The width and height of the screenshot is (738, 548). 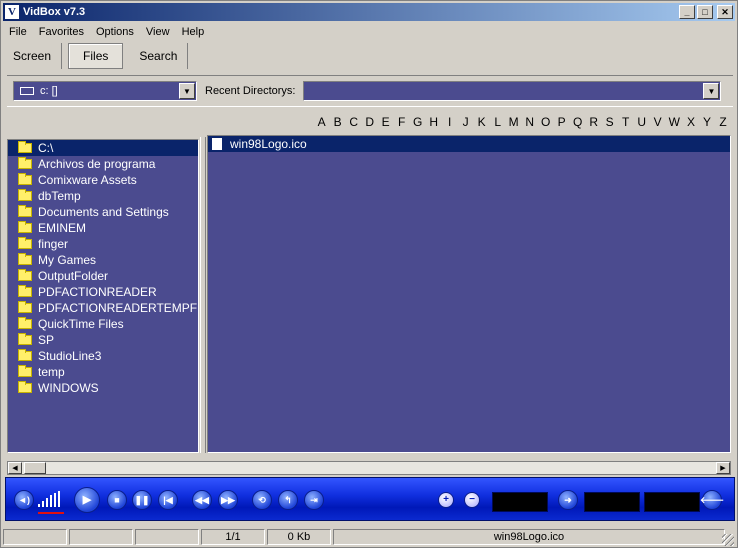 What do you see at coordinates (469, 144) in the screenshot?
I see `file-item: win98Logo.ico` at bounding box center [469, 144].